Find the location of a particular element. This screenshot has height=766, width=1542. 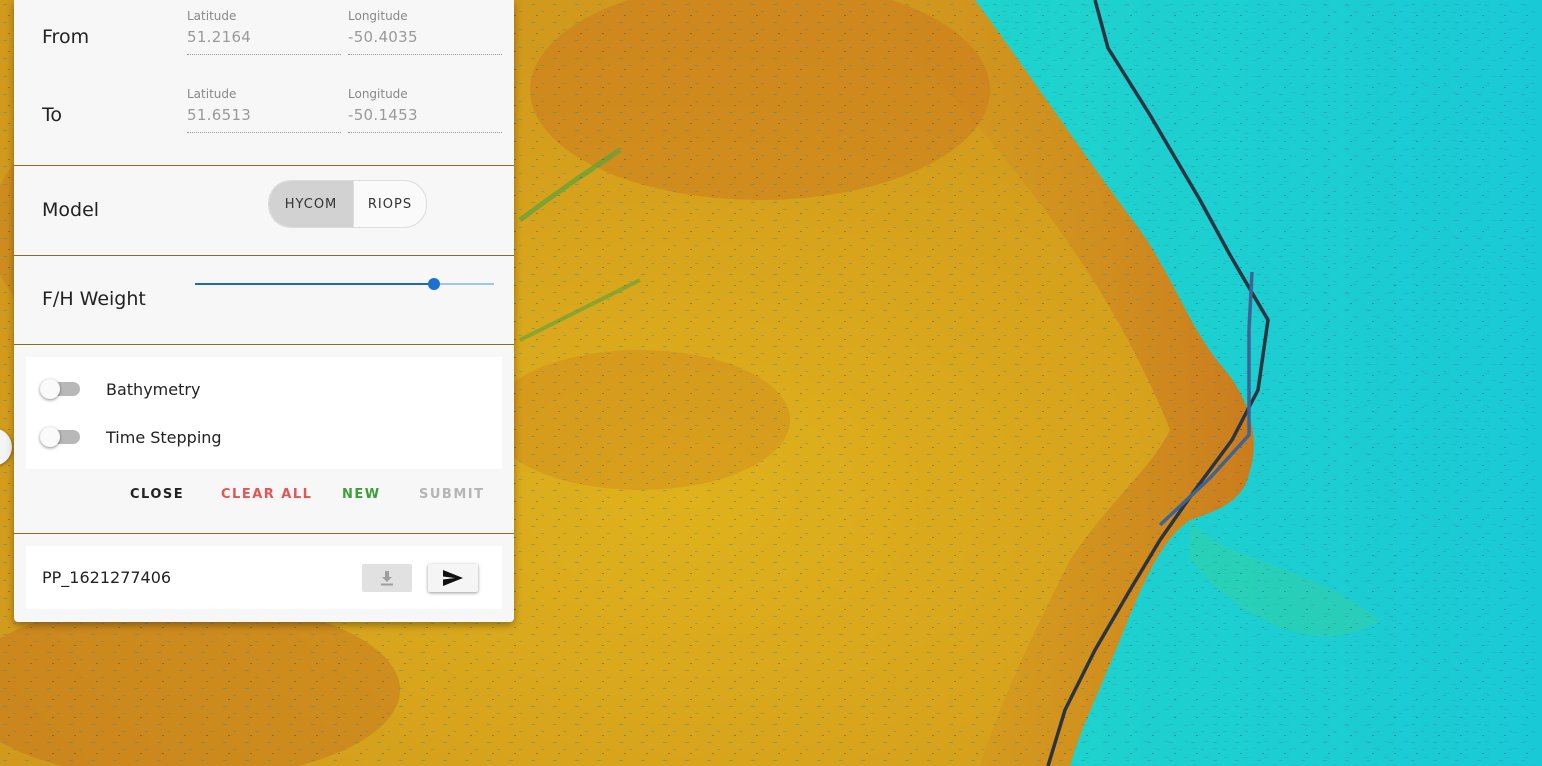

options-card: Bathymetry Time Stepping is located at coordinates (264, 413).